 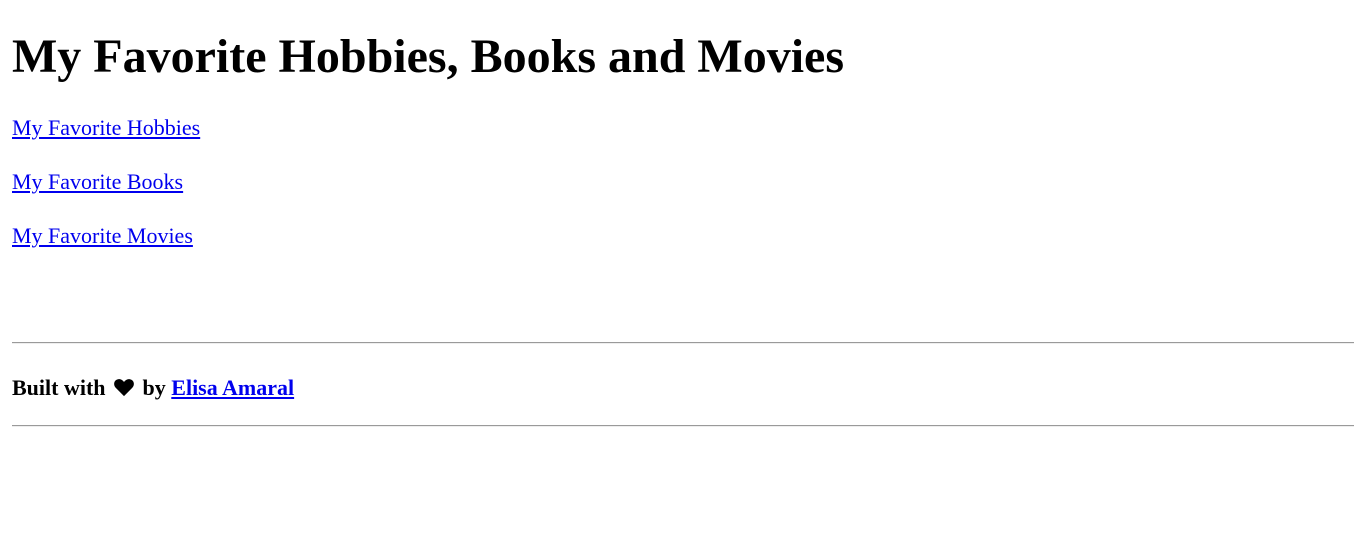 I want to click on heart-icon, so click(x=124, y=387).